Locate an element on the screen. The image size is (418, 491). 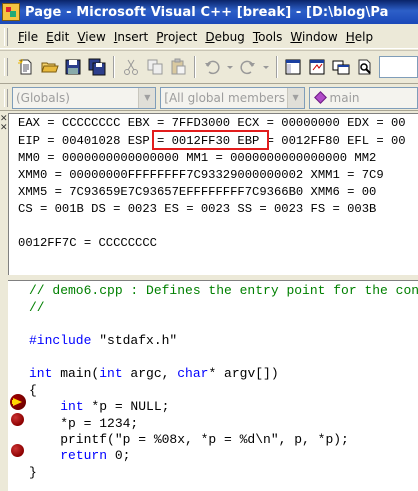
find-in-files-icon is located at coordinates (365, 67).